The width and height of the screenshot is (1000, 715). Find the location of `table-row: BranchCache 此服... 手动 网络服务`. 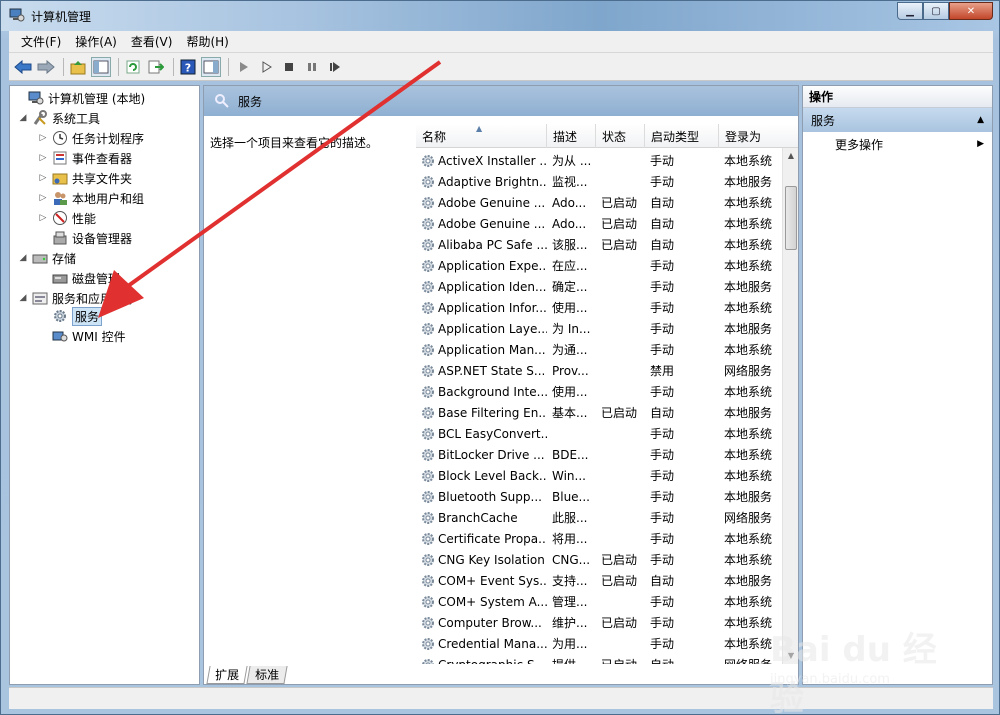

table-row: BranchCache 此服... 手动 网络服务 is located at coordinates (599, 517).